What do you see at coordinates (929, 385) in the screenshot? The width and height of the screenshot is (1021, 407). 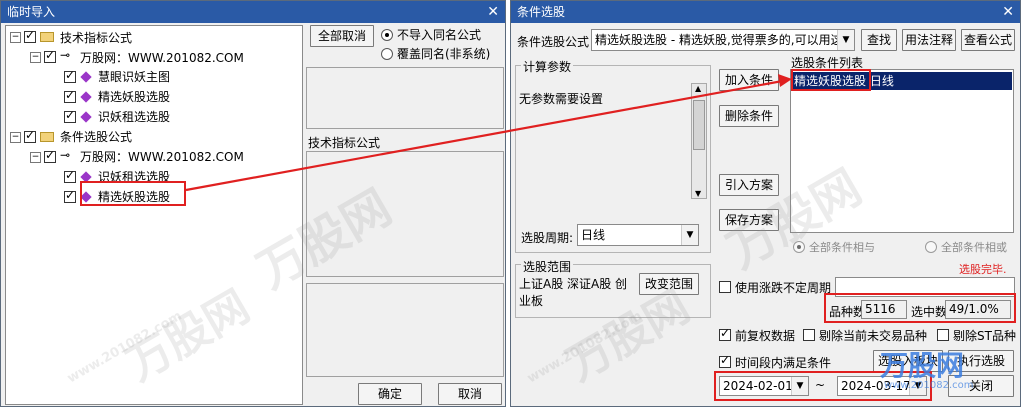 I see `brand-logo-url: www.201082.com` at bounding box center [929, 385].